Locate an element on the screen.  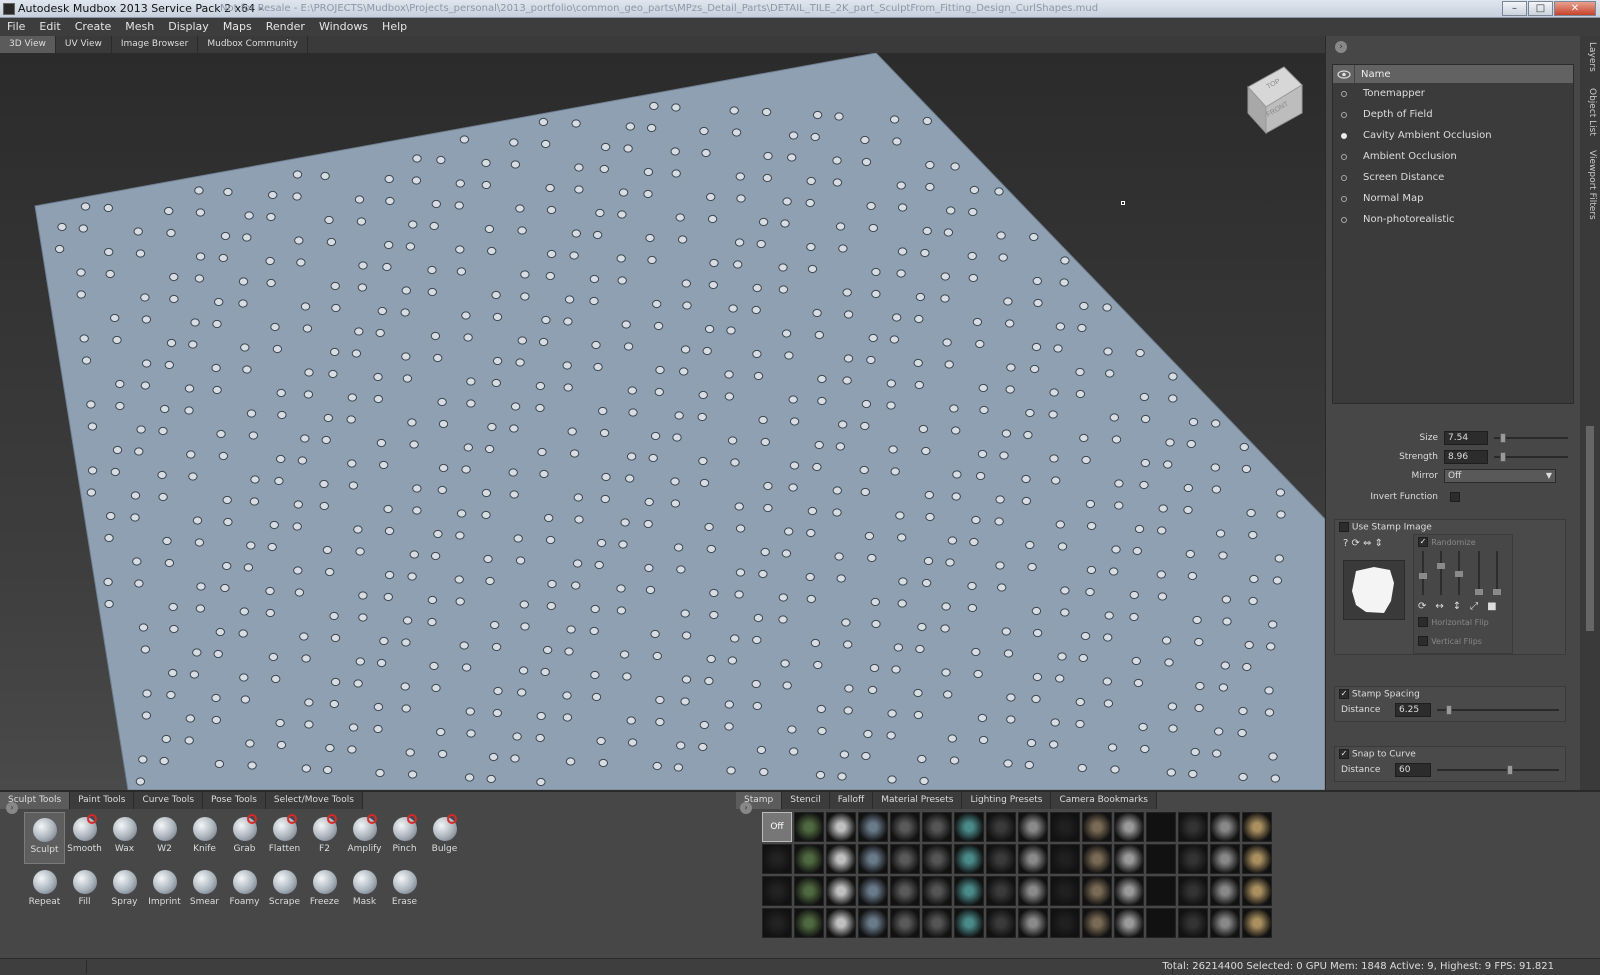
stamp-off-button: Off is located at coordinates (777, 827).